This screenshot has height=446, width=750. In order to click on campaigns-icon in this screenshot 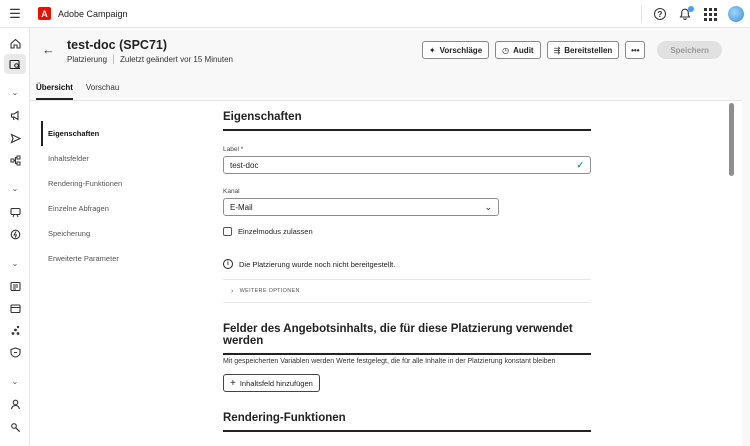, I will do `click(15, 115)`.